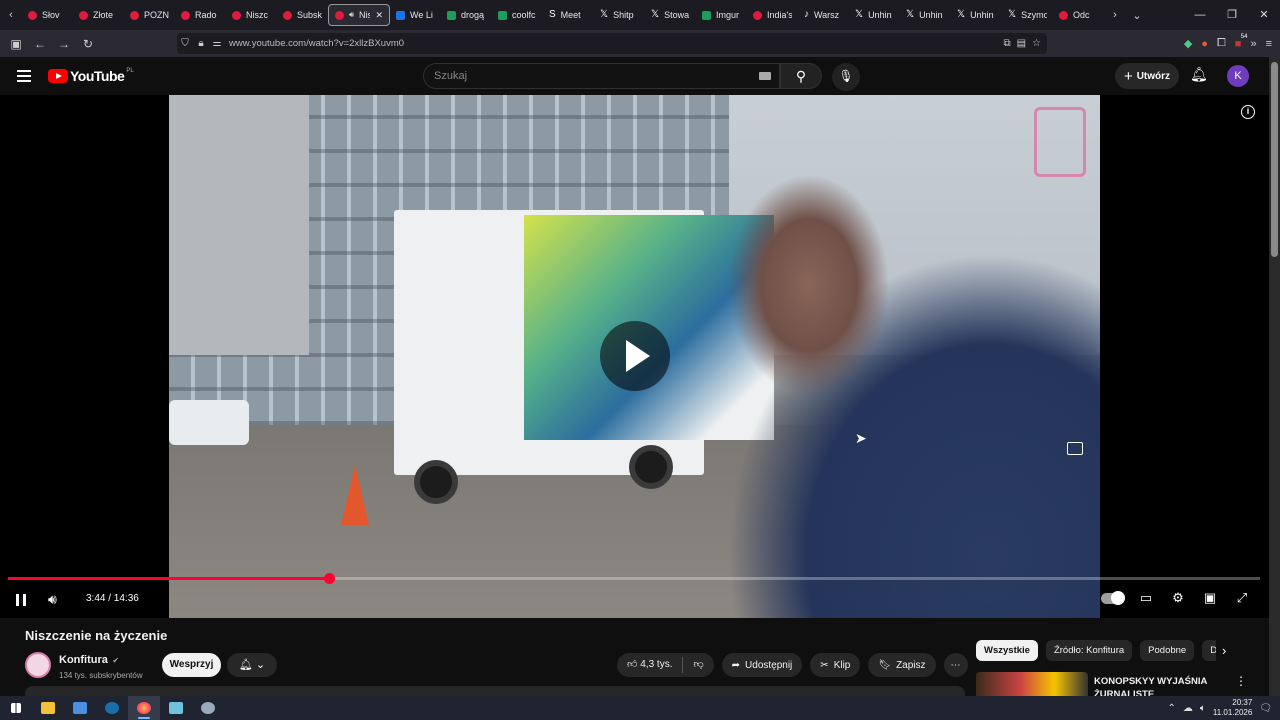 The width and height of the screenshot is (1280, 720). What do you see at coordinates (16, 708) in the screenshot?
I see `start-button` at bounding box center [16, 708].